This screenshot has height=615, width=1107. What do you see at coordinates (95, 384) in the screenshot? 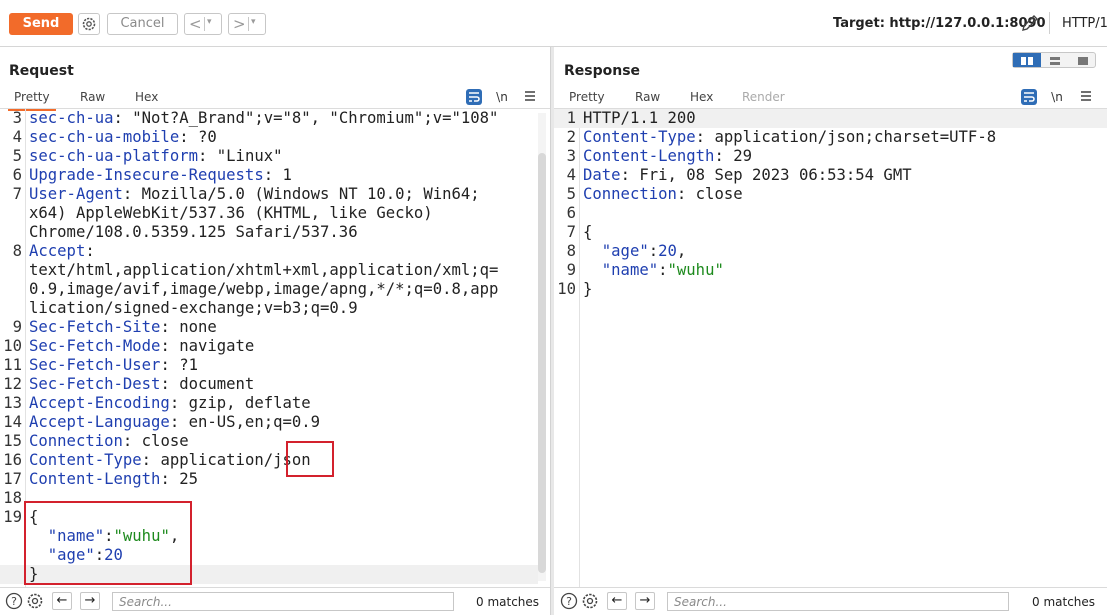
I see `header-name: Sec-Fetch-Dest` at bounding box center [95, 384].